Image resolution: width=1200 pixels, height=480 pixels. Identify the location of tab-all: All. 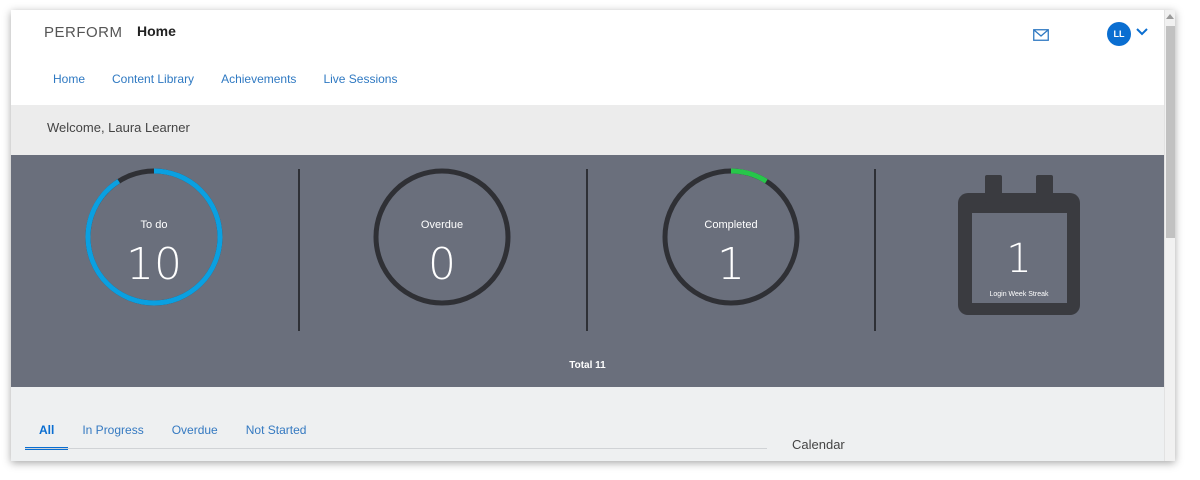
(47, 436).